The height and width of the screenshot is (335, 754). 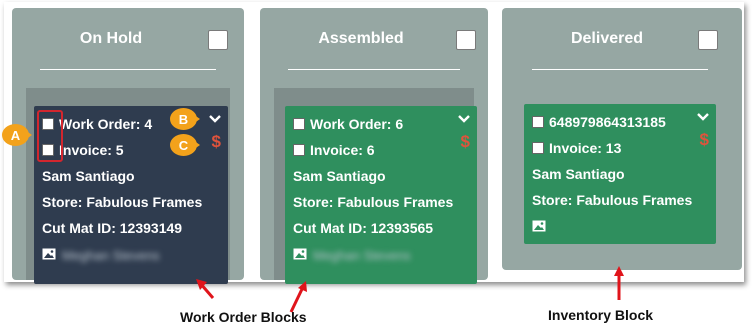 I want to click on annotation-arrows, so click(x=410, y=289).